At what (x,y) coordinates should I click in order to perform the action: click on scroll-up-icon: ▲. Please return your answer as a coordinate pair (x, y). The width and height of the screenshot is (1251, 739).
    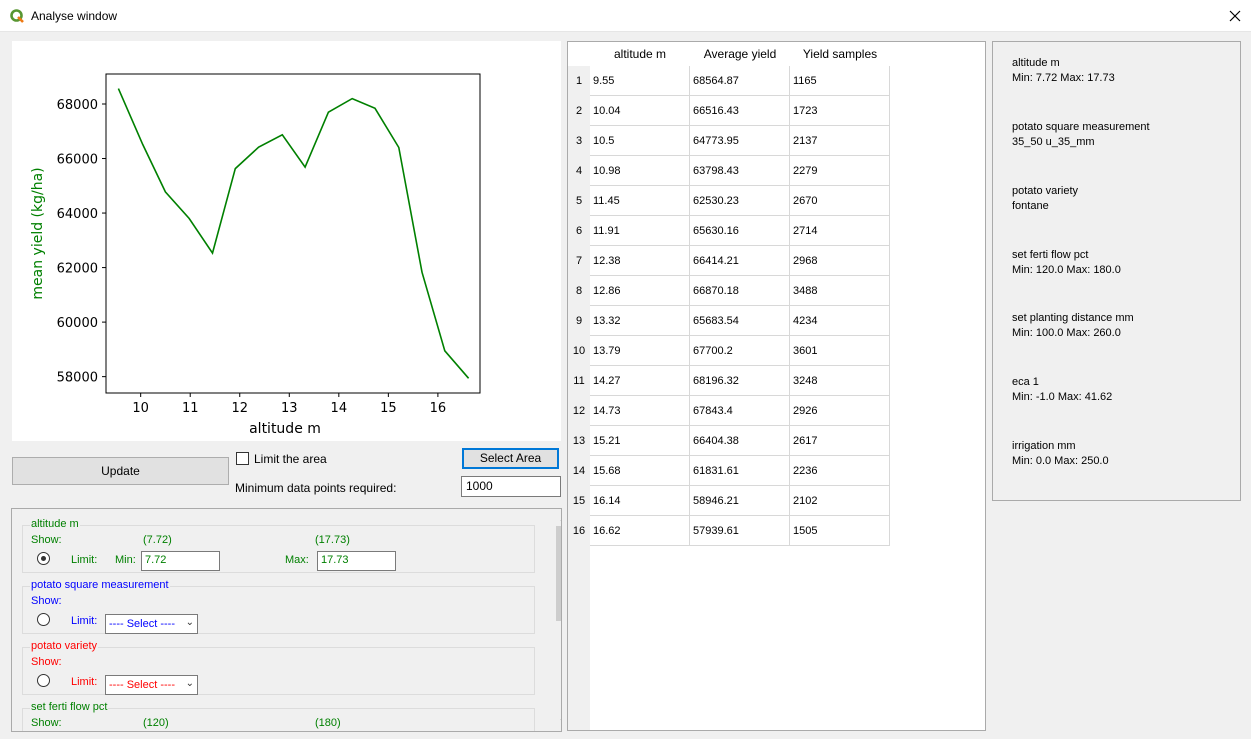
    Looking at the image, I should click on (560, 518).